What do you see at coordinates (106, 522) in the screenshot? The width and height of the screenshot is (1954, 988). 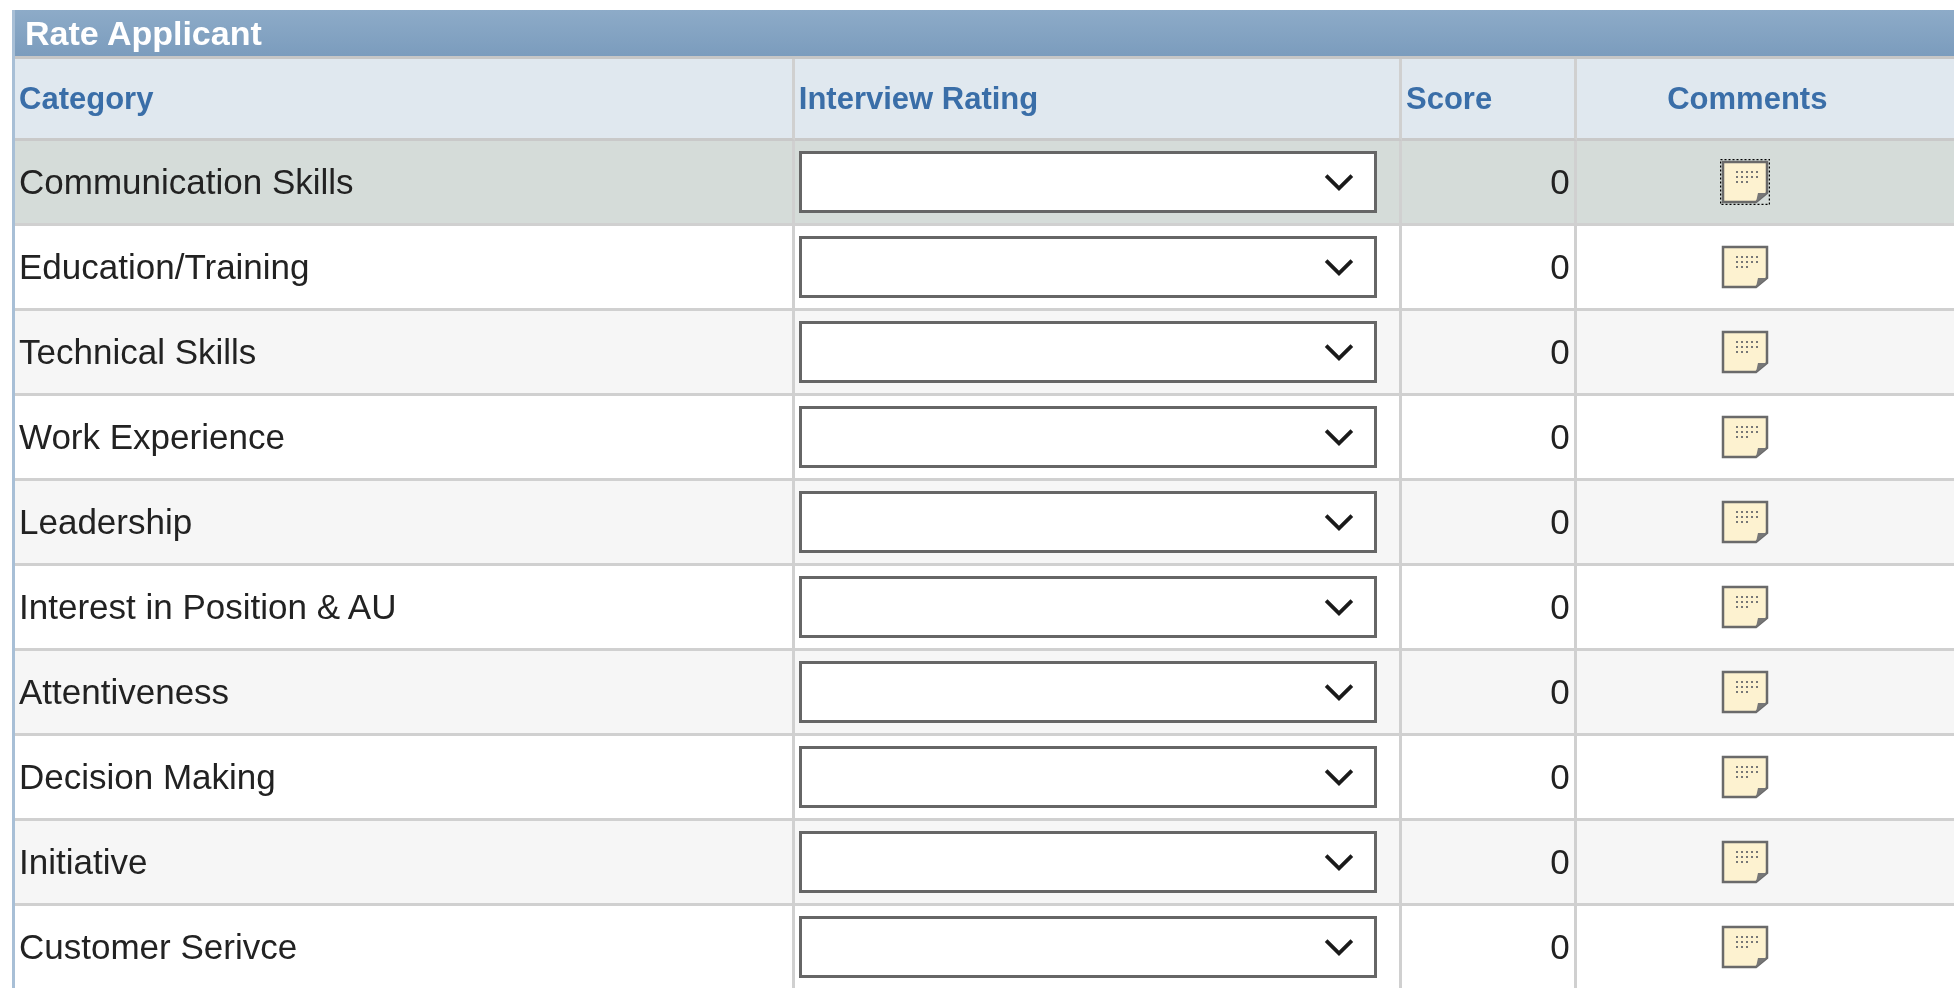 I see `category-label: Leadership` at bounding box center [106, 522].